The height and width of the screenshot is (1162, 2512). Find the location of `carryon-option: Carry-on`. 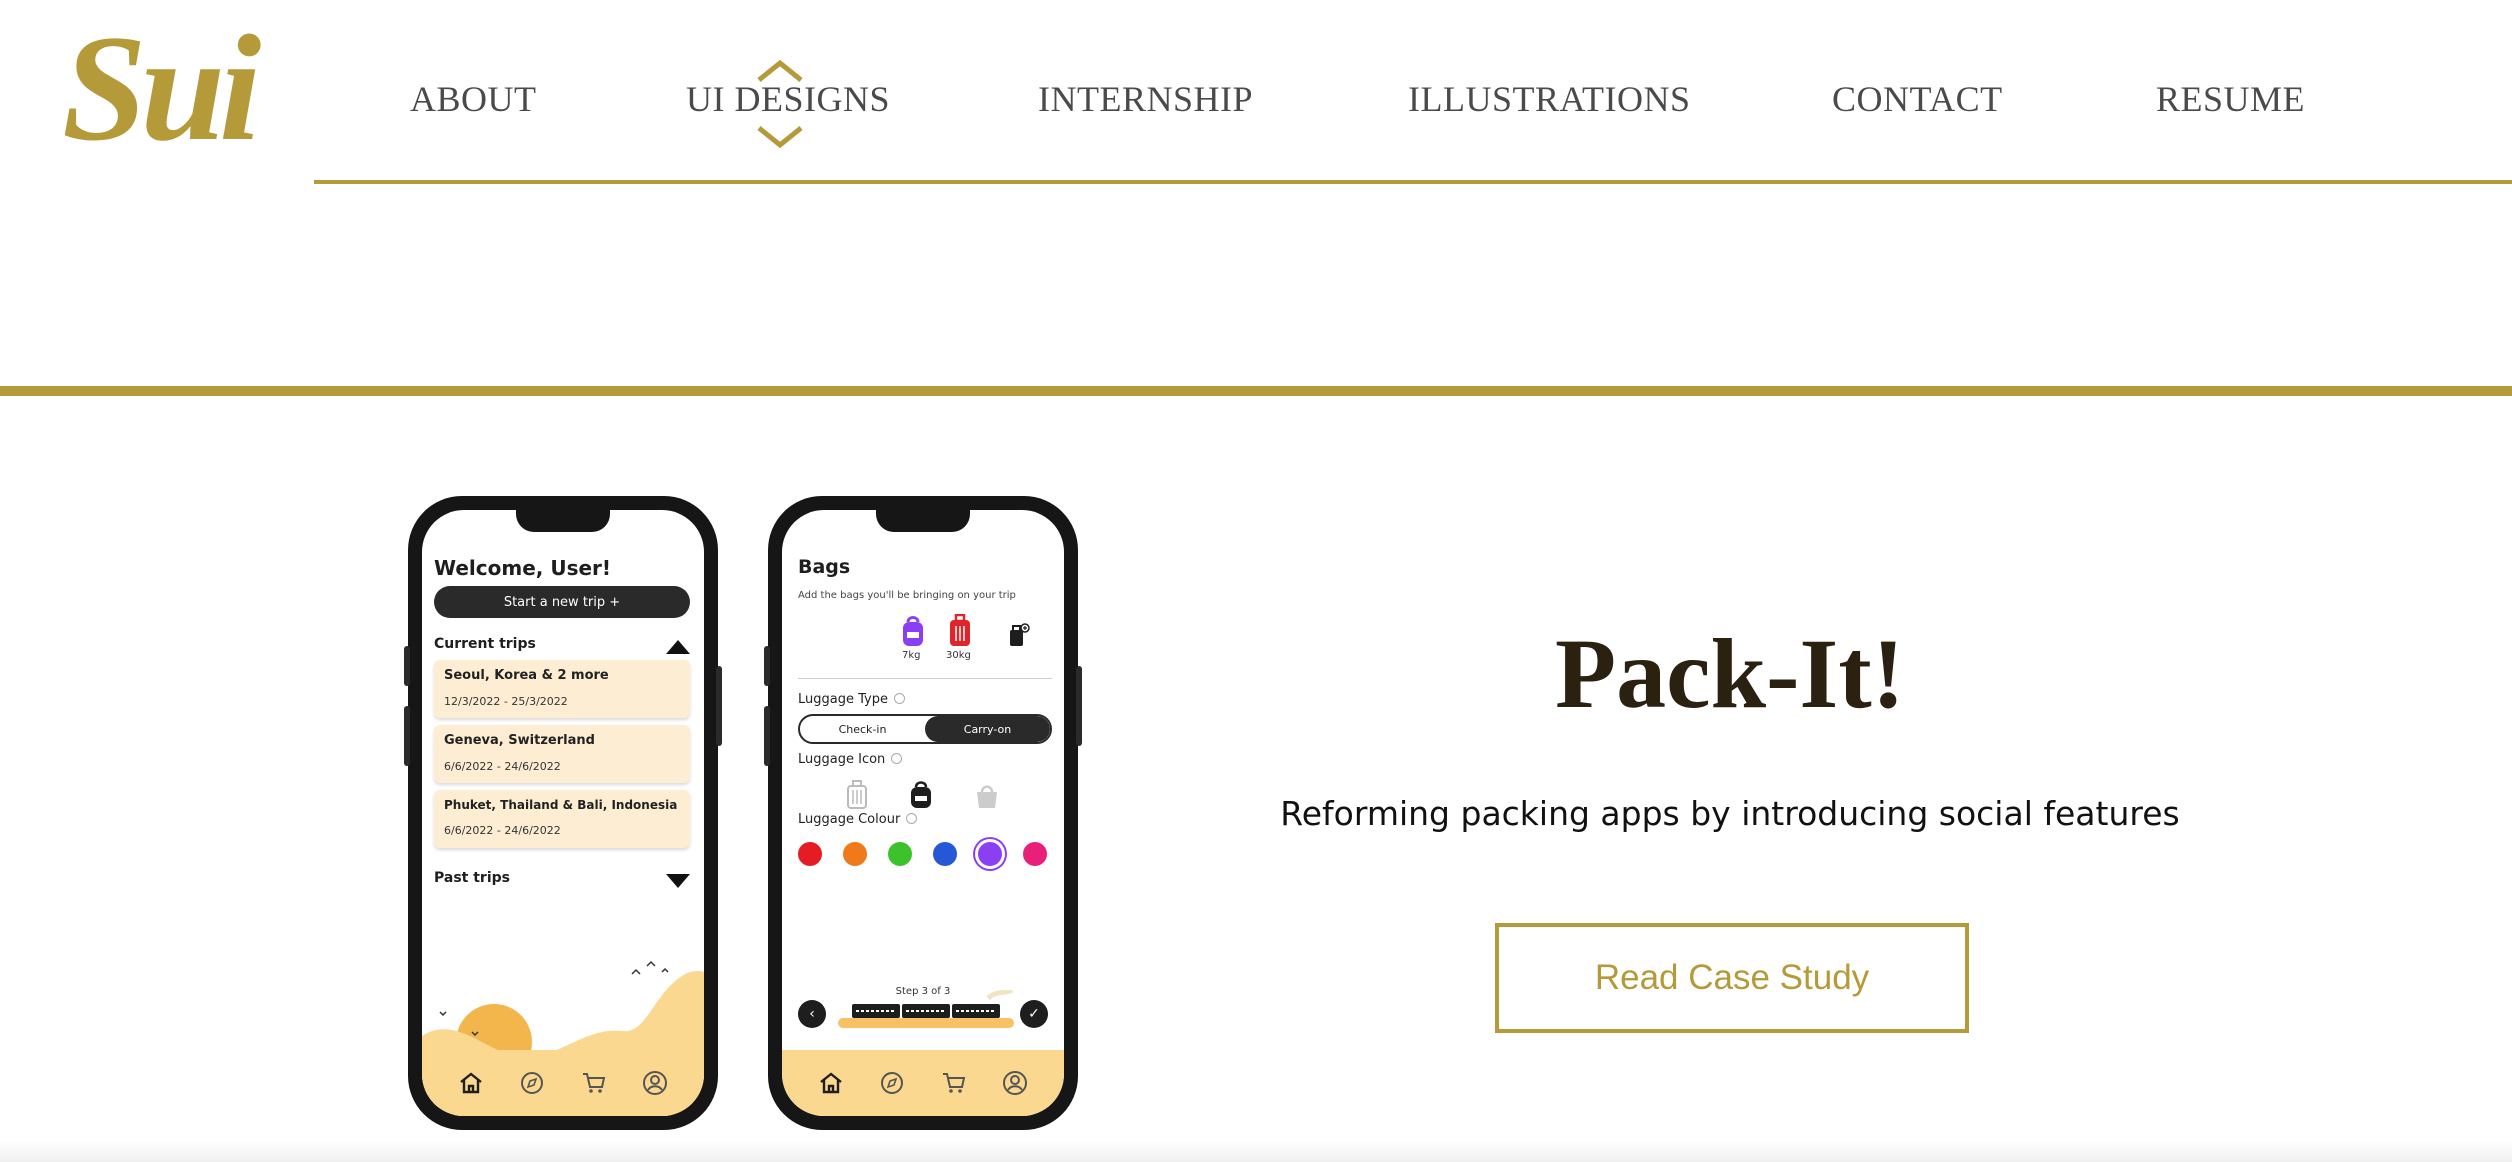

carryon-option: Carry-on is located at coordinates (987, 729).